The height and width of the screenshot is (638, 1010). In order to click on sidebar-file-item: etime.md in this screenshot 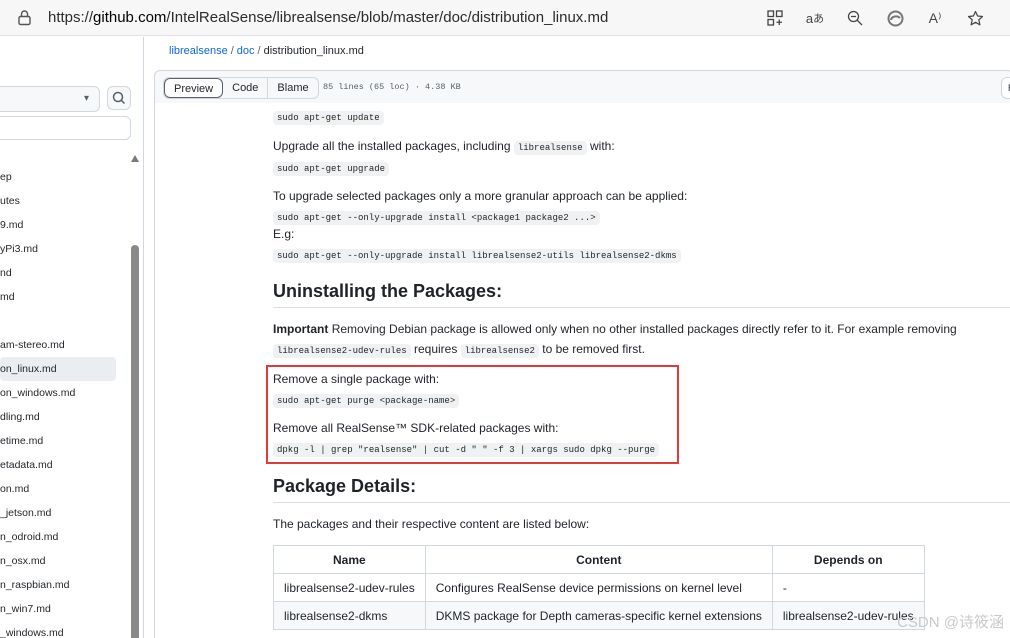, I will do `click(64, 441)`.